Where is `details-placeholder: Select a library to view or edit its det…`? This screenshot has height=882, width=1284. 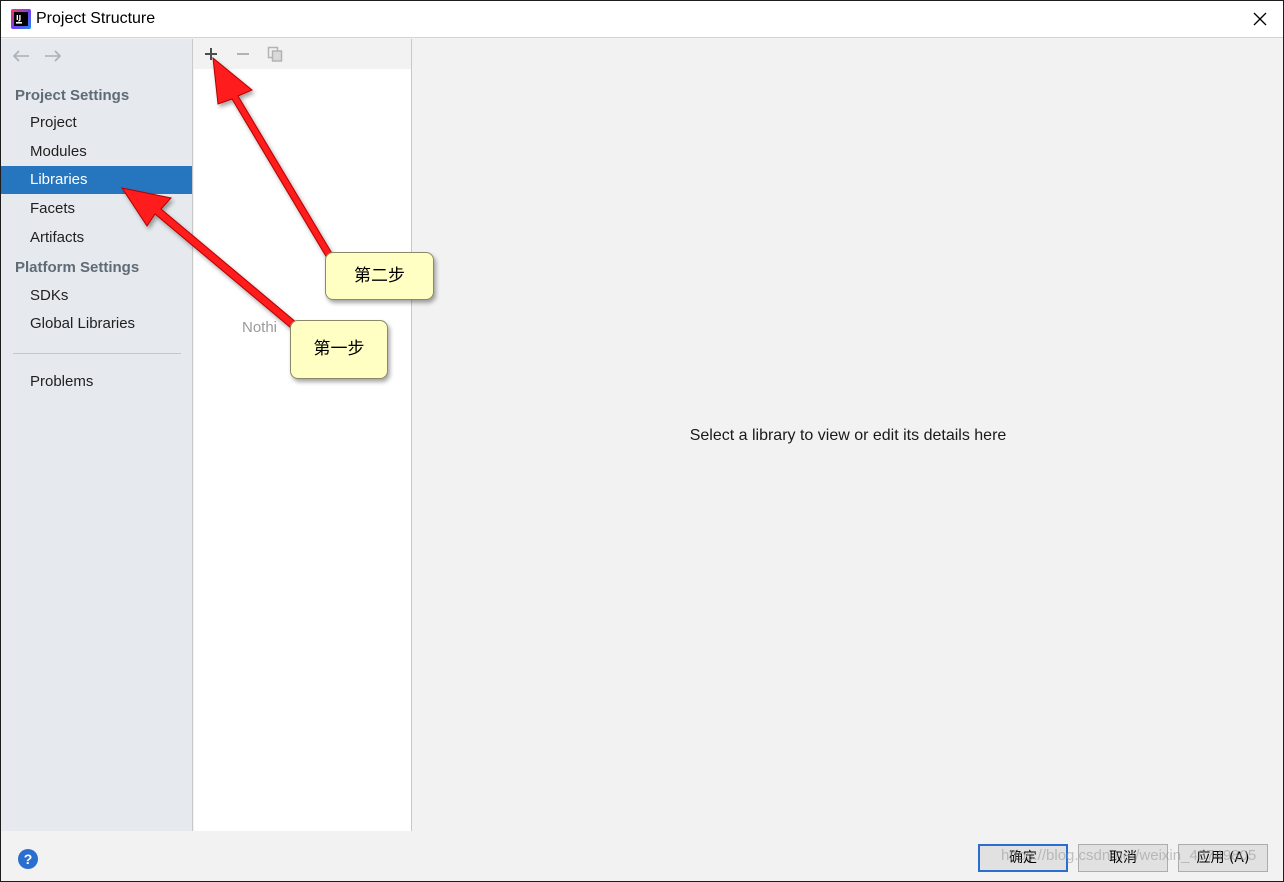
details-placeholder: Select a library to view or edit its det… is located at coordinates (848, 435).